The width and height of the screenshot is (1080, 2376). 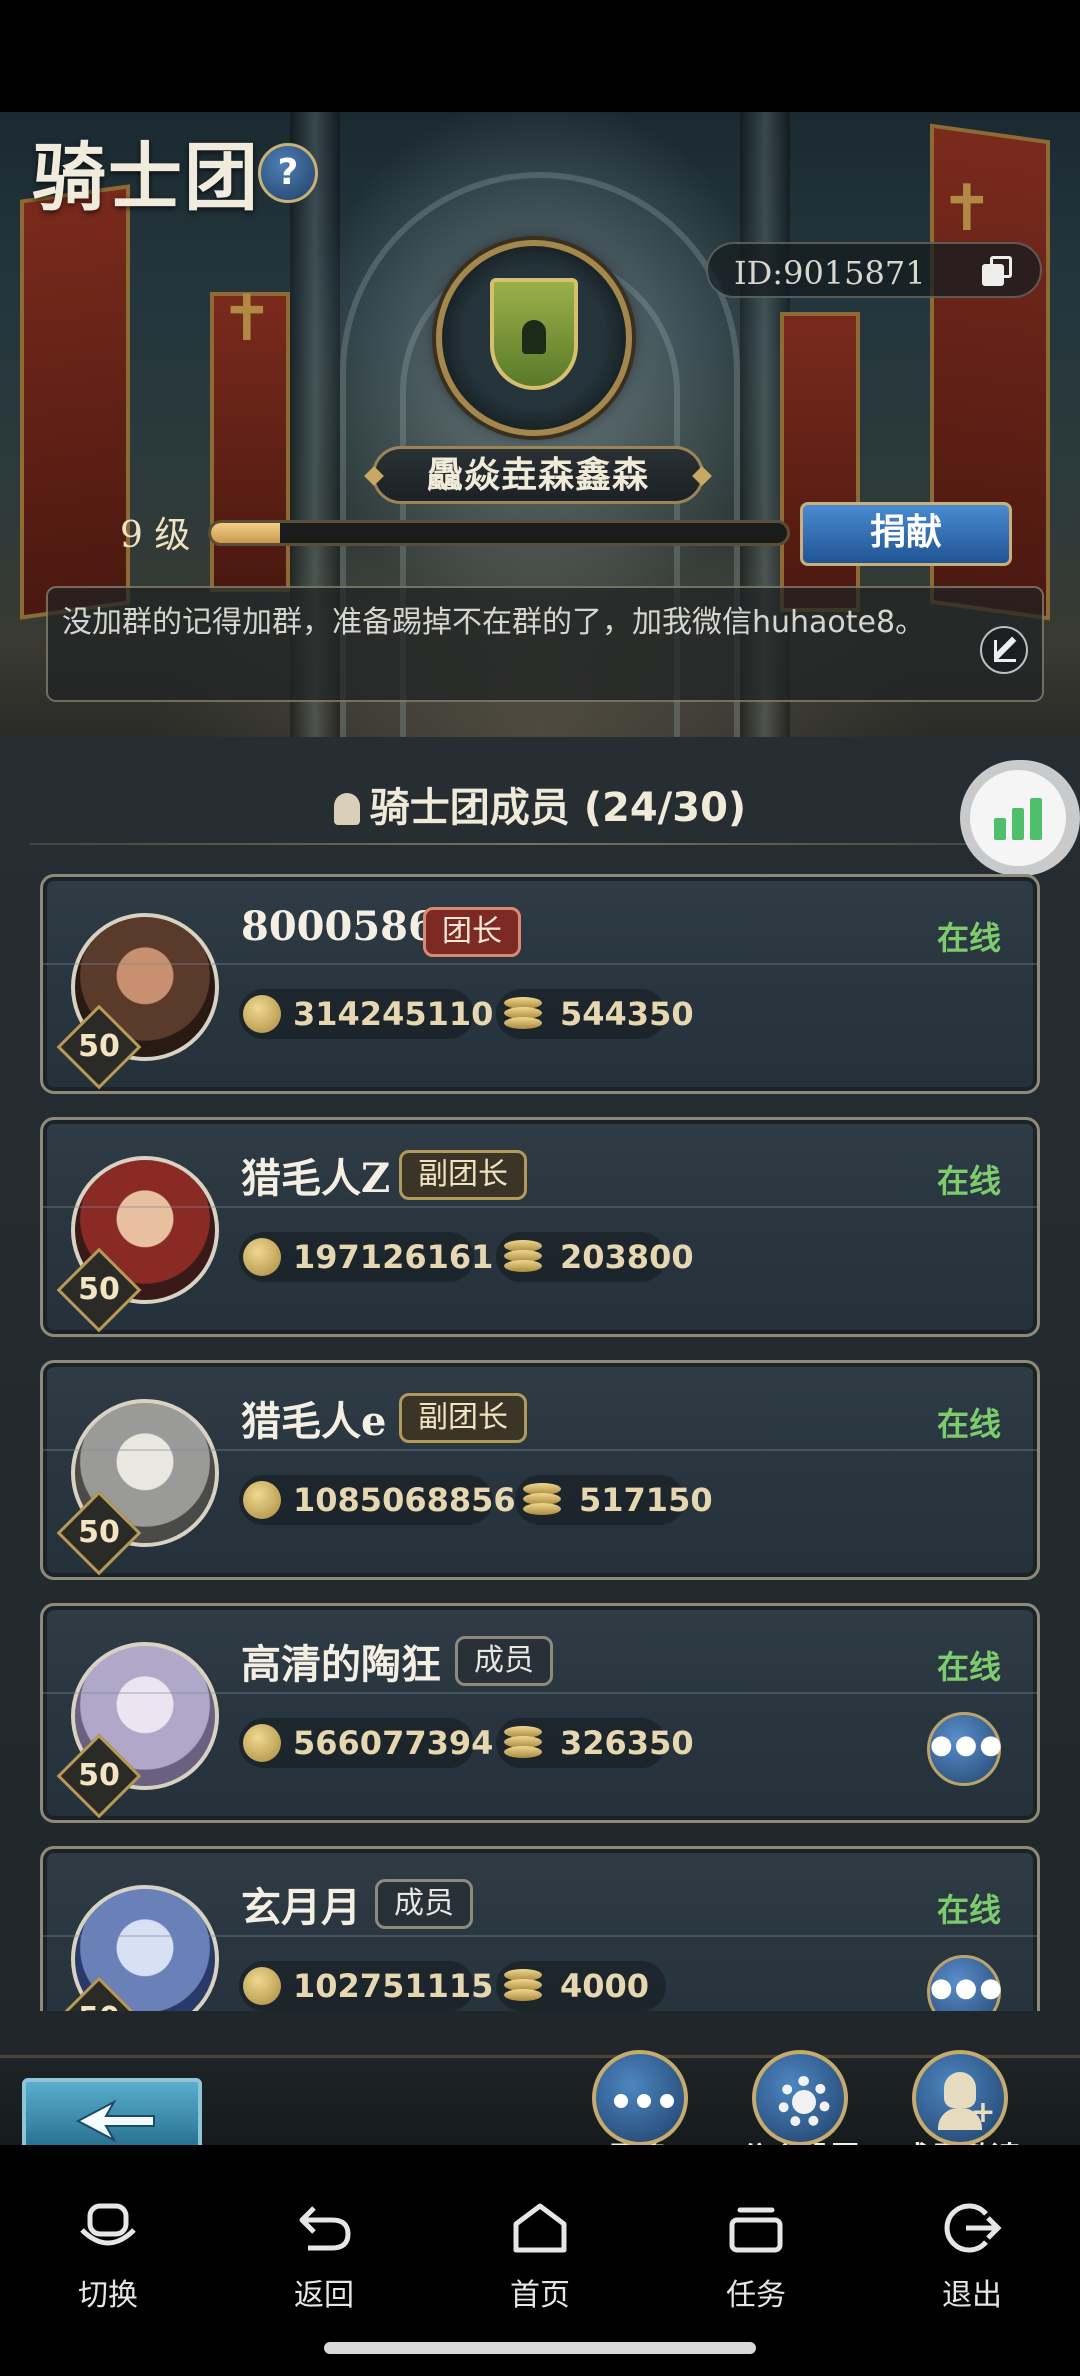 What do you see at coordinates (605, 1986) in the screenshot?
I see `contribution-value: 4000` at bounding box center [605, 1986].